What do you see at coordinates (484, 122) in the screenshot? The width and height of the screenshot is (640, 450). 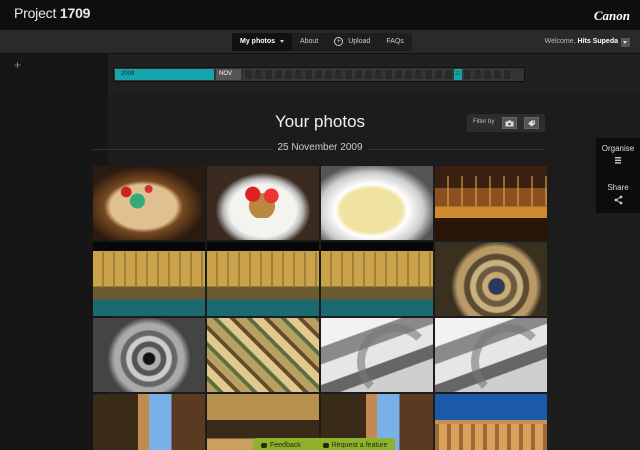 I see `filter-label: Filter by` at bounding box center [484, 122].